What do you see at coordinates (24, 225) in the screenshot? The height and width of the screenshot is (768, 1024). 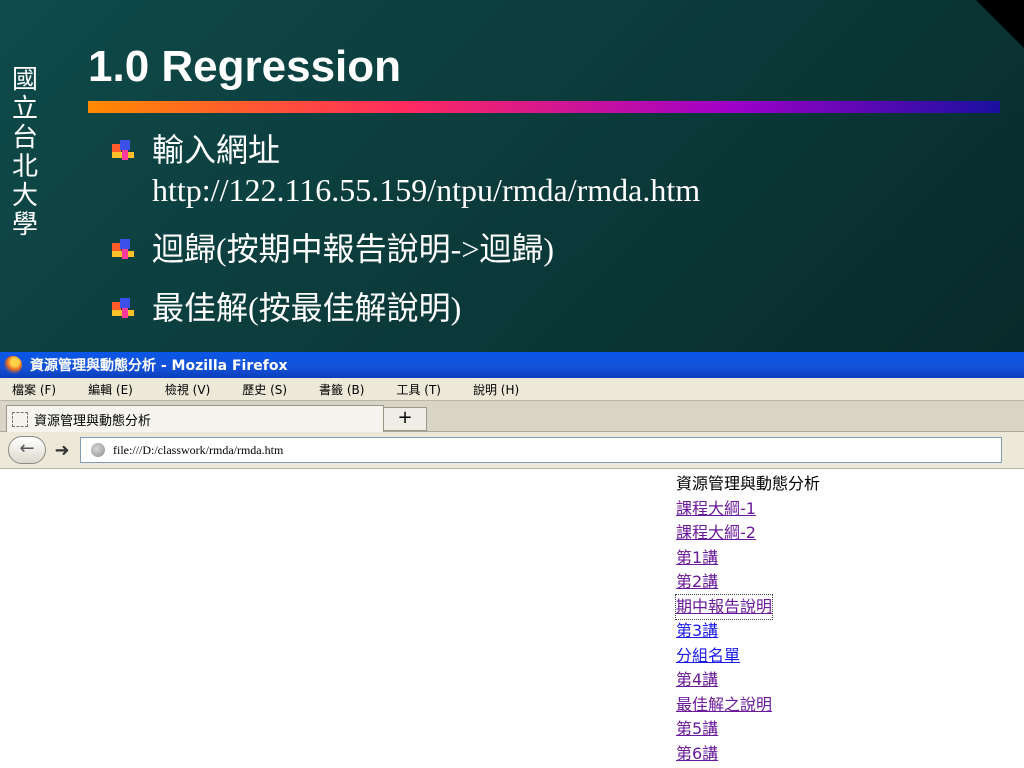 I see `vertical-char: 學` at bounding box center [24, 225].